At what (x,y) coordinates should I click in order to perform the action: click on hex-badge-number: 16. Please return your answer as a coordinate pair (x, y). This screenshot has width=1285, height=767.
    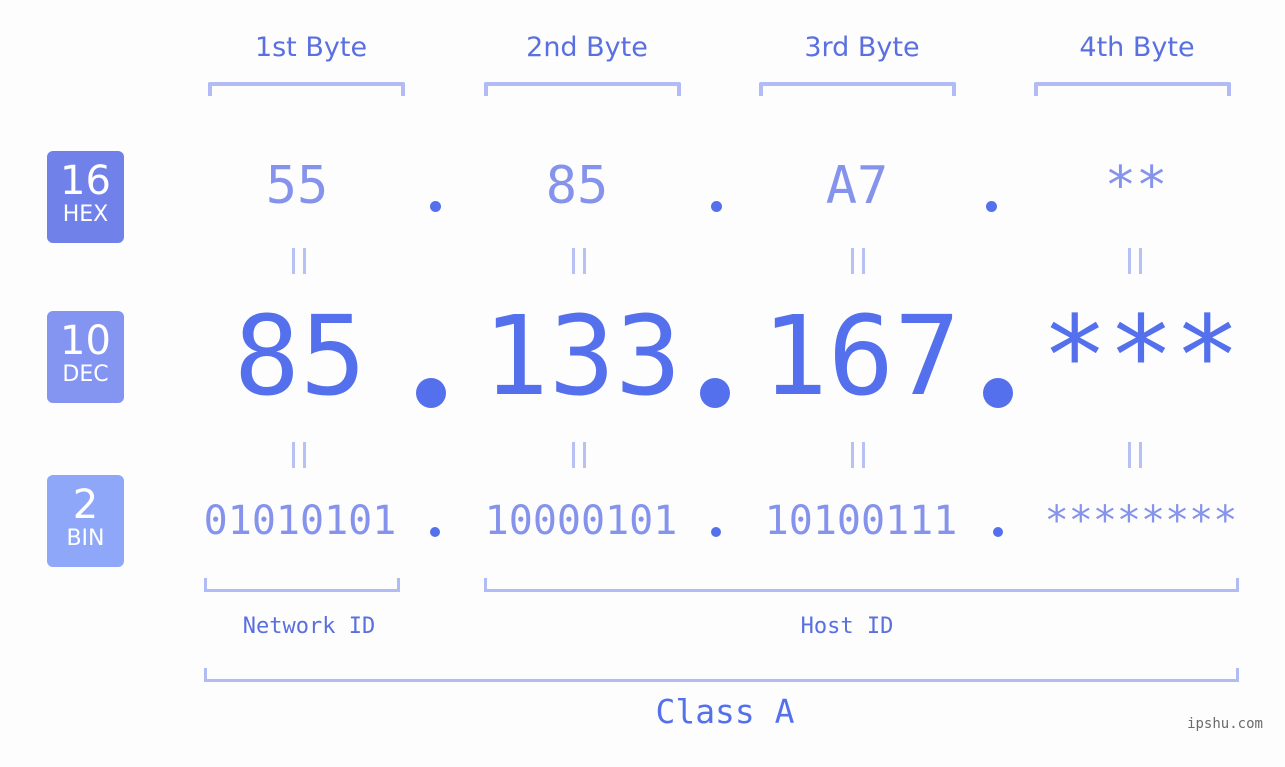
    Looking at the image, I should click on (85, 181).